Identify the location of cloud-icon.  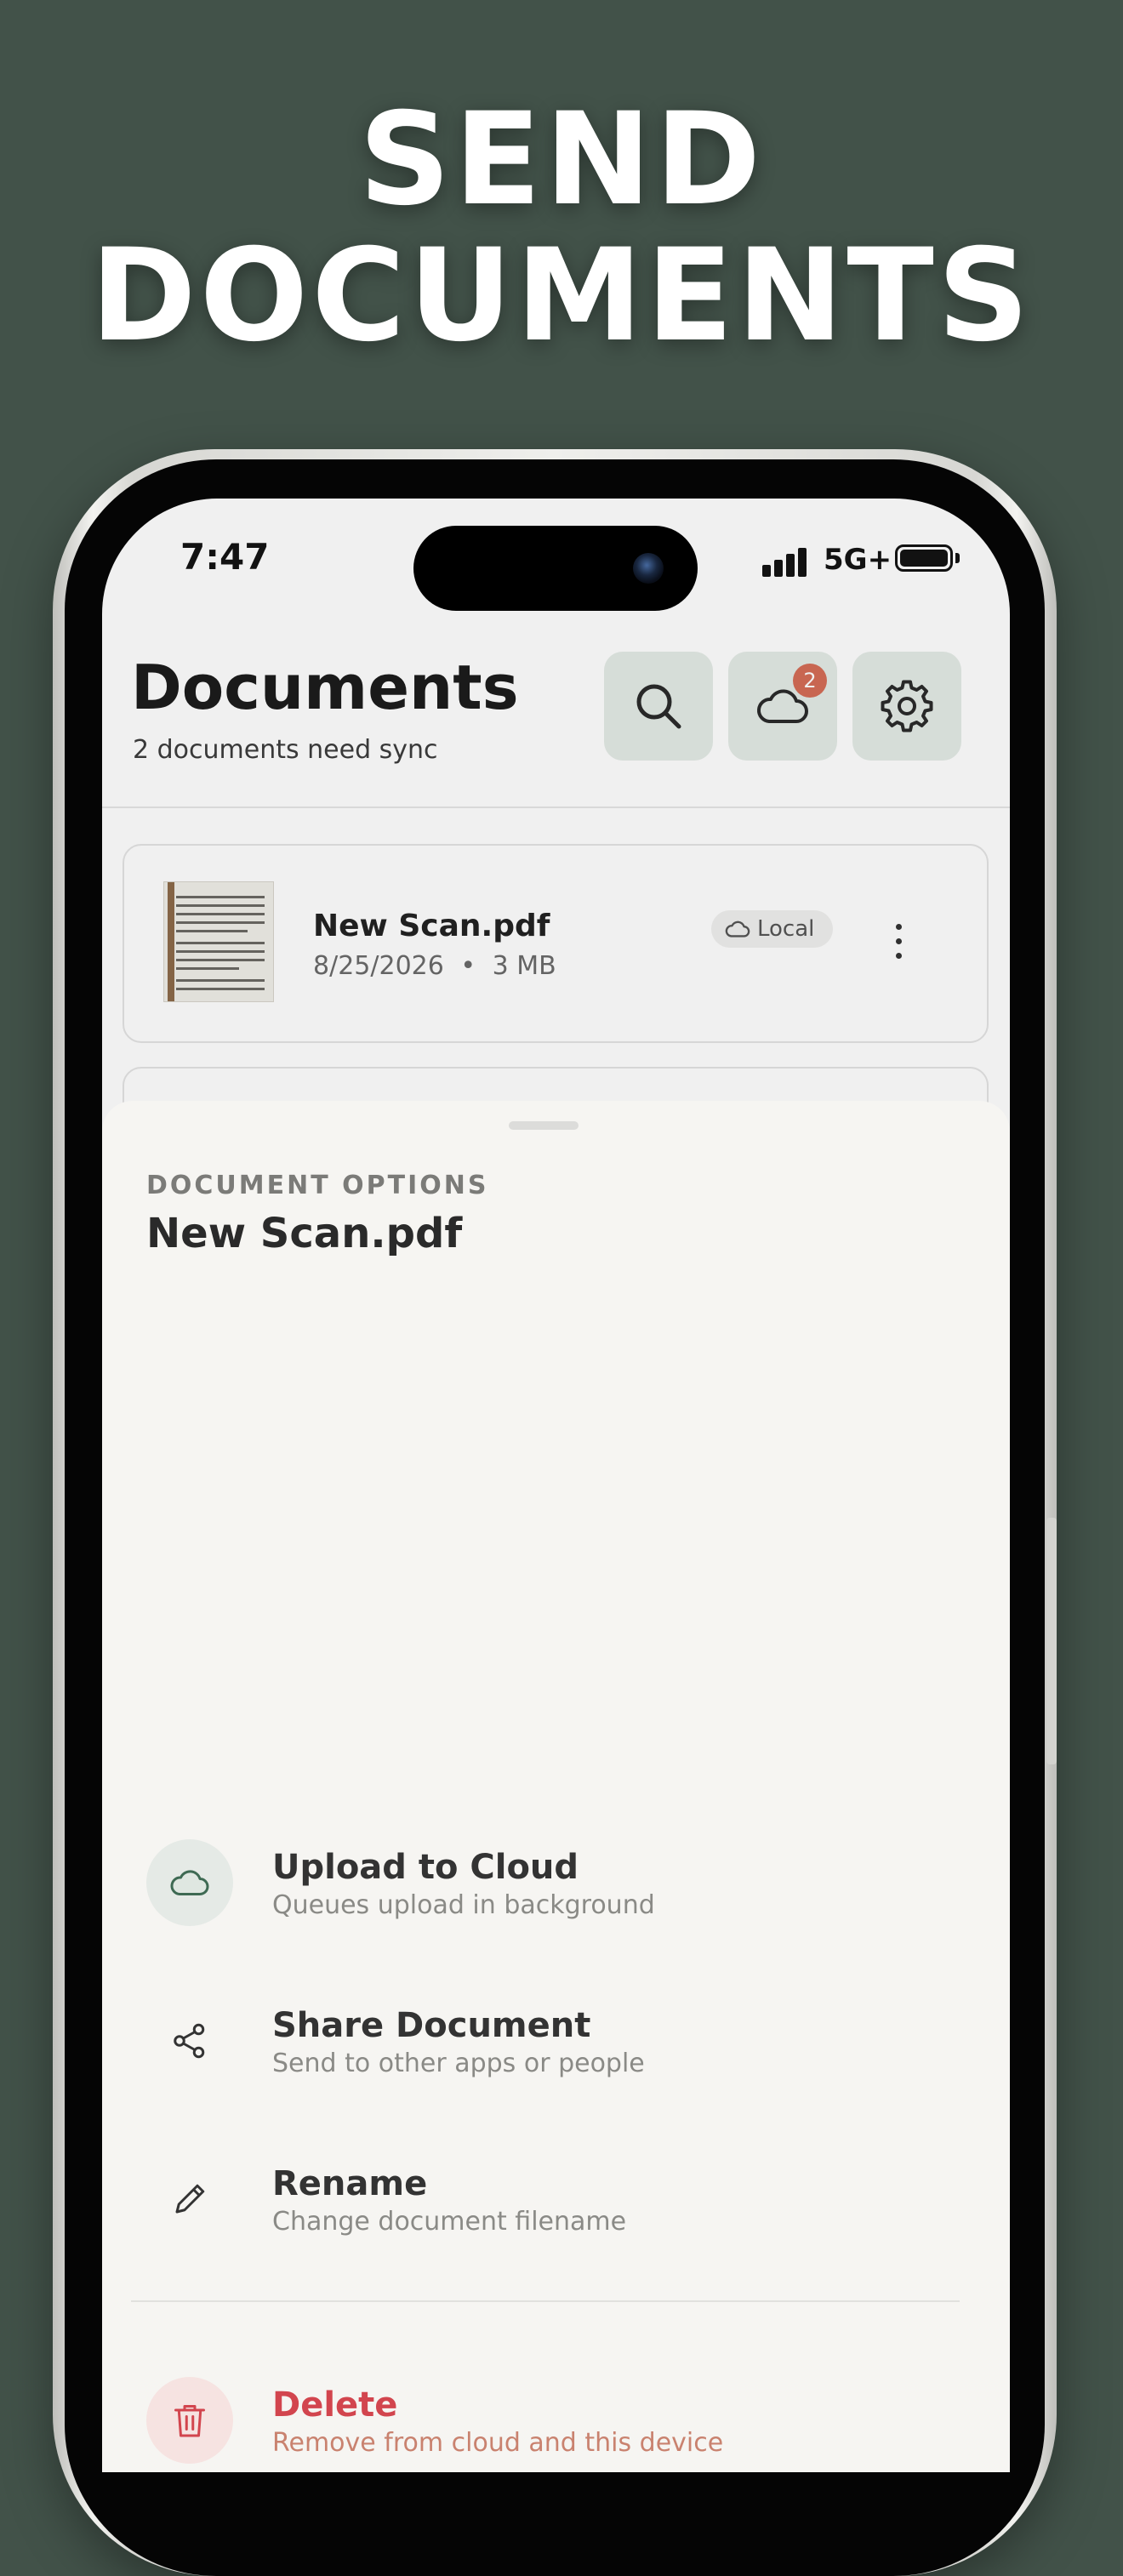
(189, 1883).